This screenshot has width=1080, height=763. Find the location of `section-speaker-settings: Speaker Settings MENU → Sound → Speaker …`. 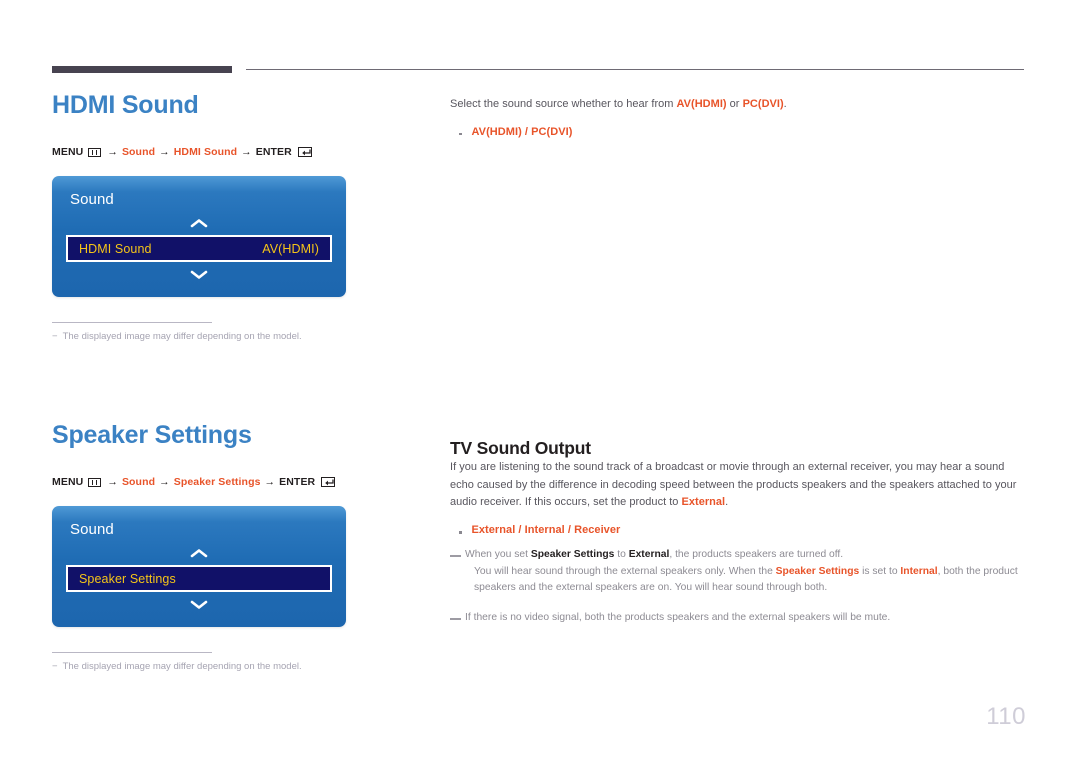

section-speaker-settings: Speaker Settings MENU → Sound → Speaker … is located at coordinates (237, 546).